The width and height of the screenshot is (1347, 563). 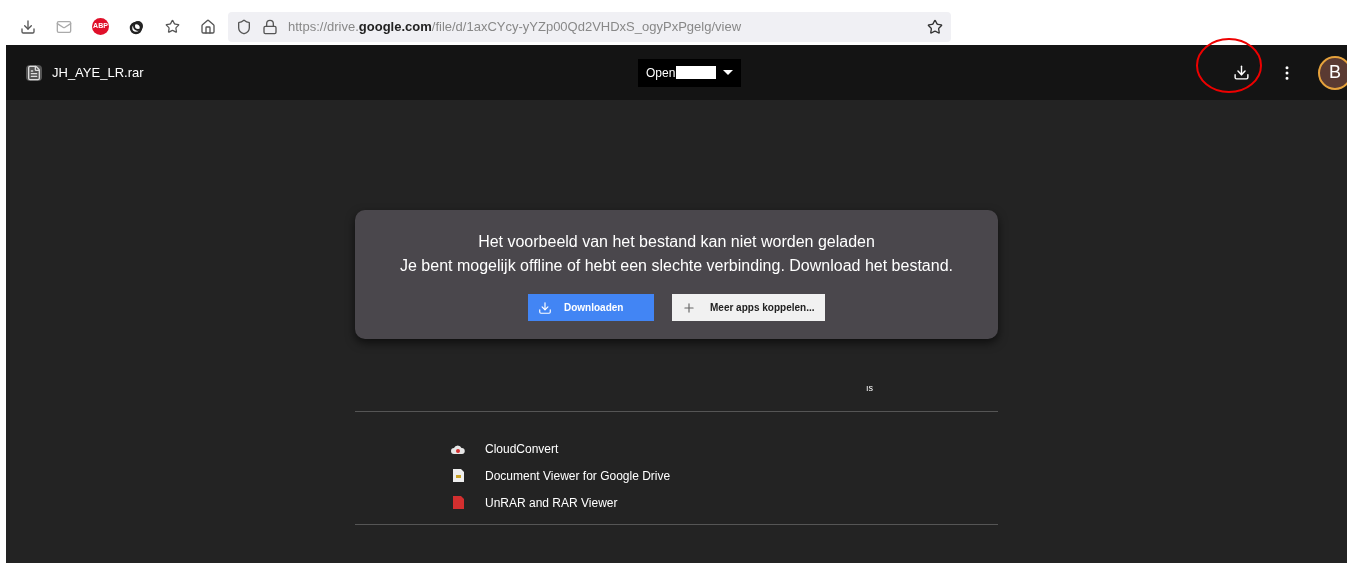 I want to click on address-bar: https://drive.google.com/file/d/1axCYcy-yYZp00Qd2VHDxS_ogyPxPgelg/view, so click(x=589, y=26).